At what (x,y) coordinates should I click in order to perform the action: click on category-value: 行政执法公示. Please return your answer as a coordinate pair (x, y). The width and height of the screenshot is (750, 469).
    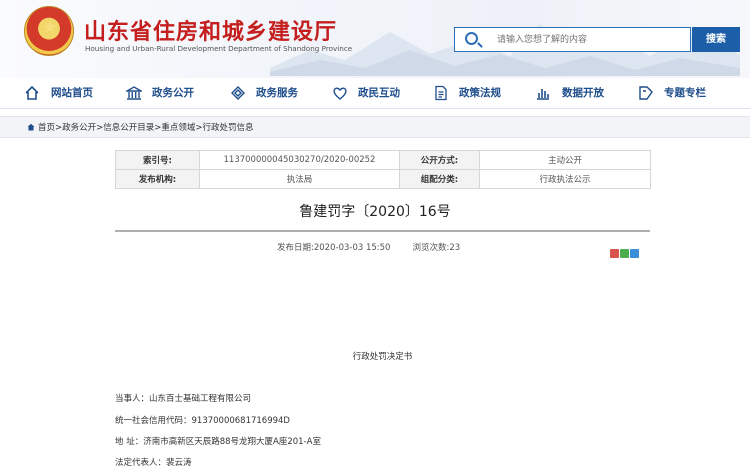
    Looking at the image, I should click on (565, 179).